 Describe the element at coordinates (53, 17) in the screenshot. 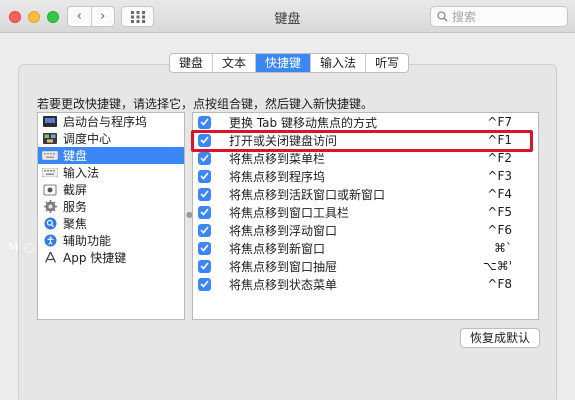

I see `zoom-window-button` at that location.